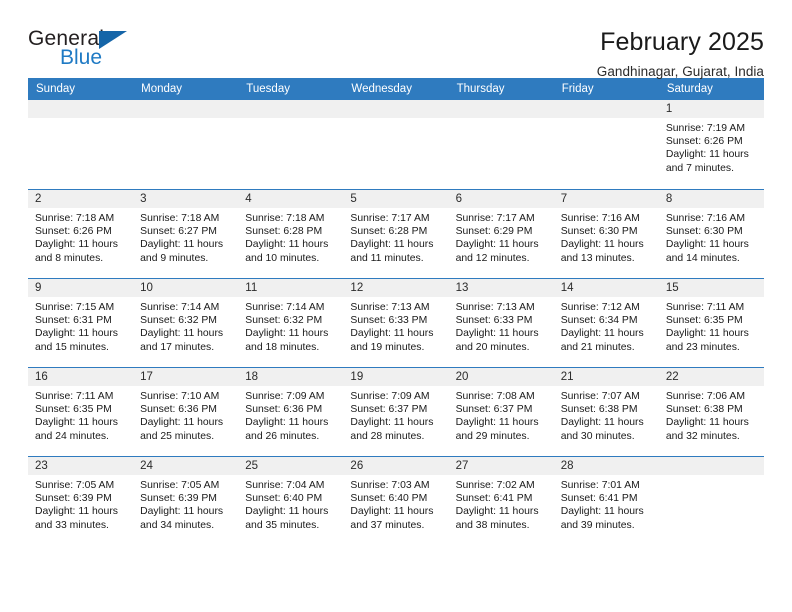  Describe the element at coordinates (597, 258) in the screenshot. I see `daylight-text-line2: and 13 minutes.` at that location.